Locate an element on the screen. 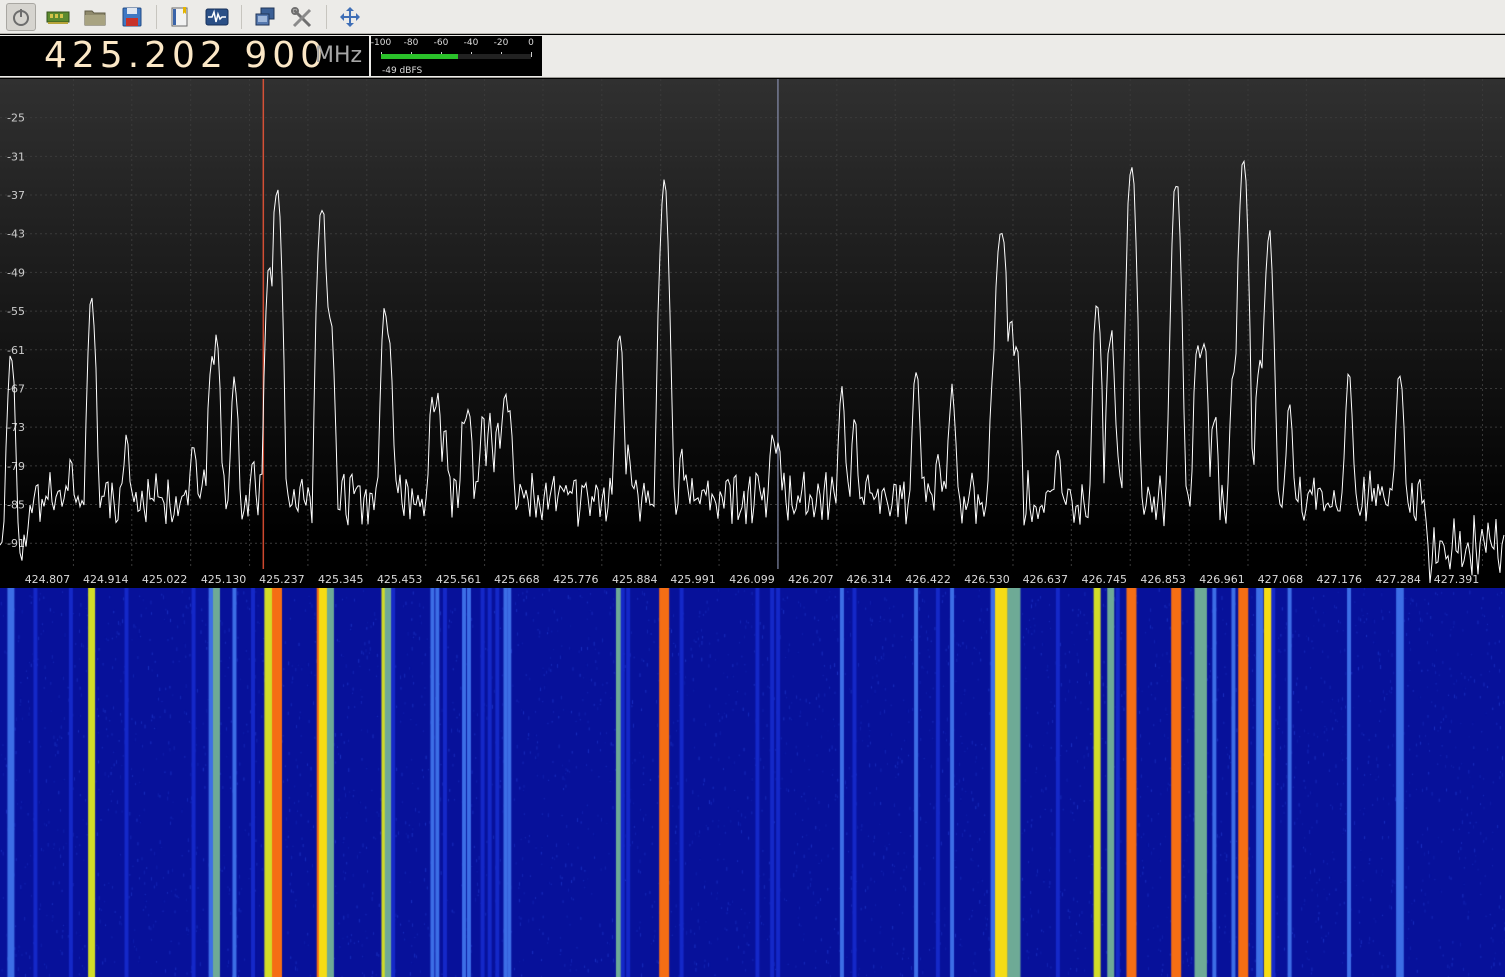 This screenshot has width=1505, height=977. freq-tick-label: 426.961 is located at coordinates (1222, 579).